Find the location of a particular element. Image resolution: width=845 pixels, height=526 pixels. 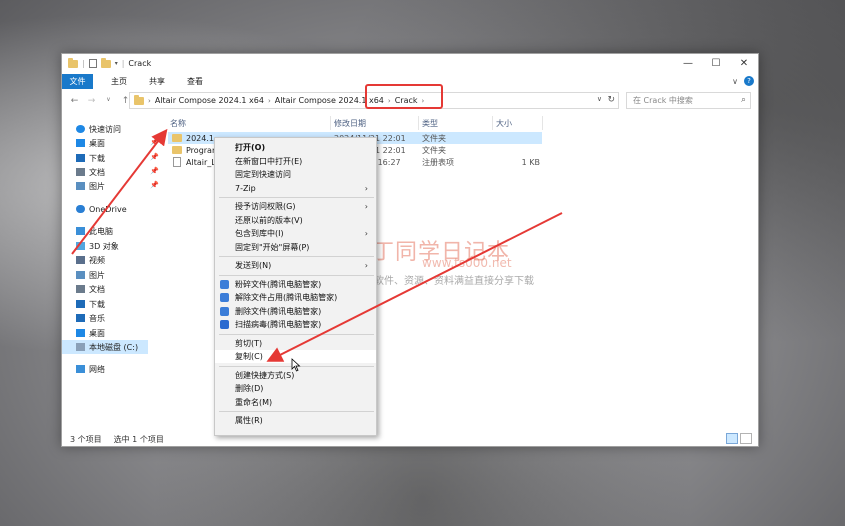

annotation-arrow-folder is located at coordinates (119, 191).